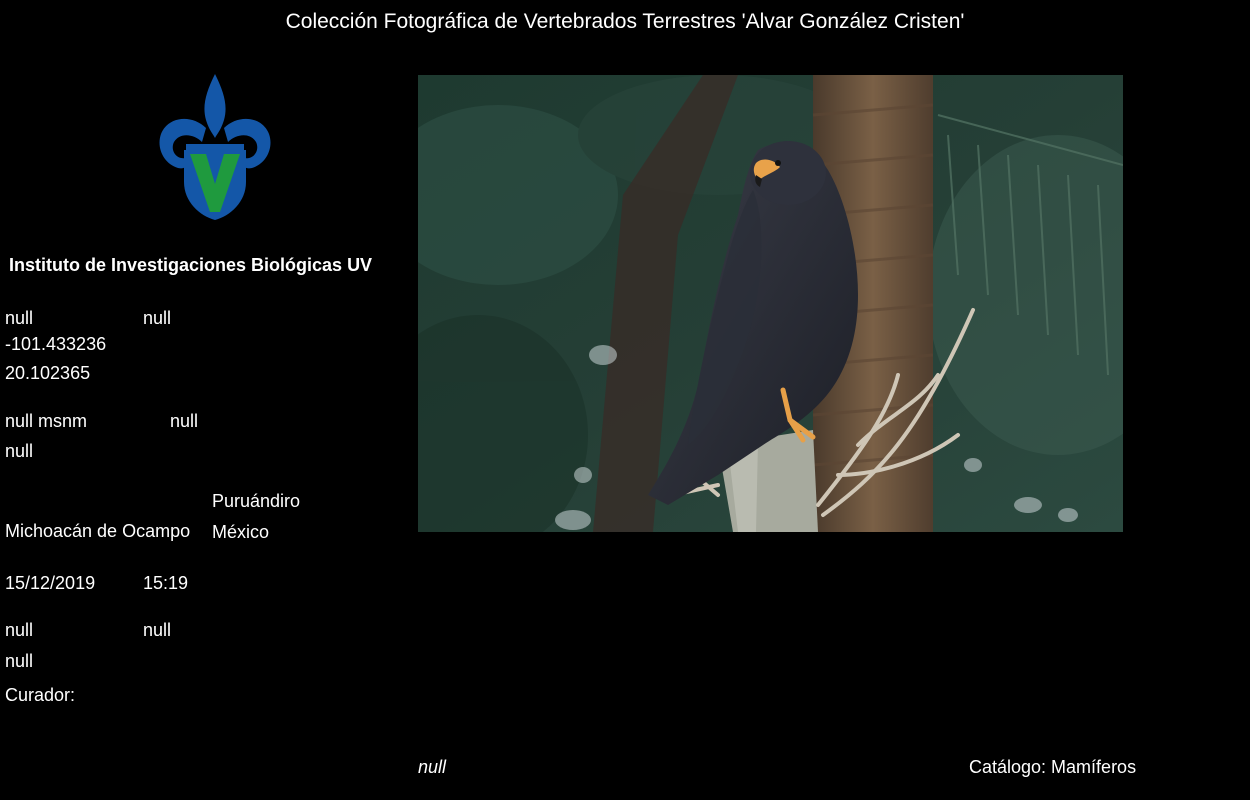 The image size is (1250, 800). What do you see at coordinates (19, 661) in the screenshot?
I see `record-field-g: null` at bounding box center [19, 661].